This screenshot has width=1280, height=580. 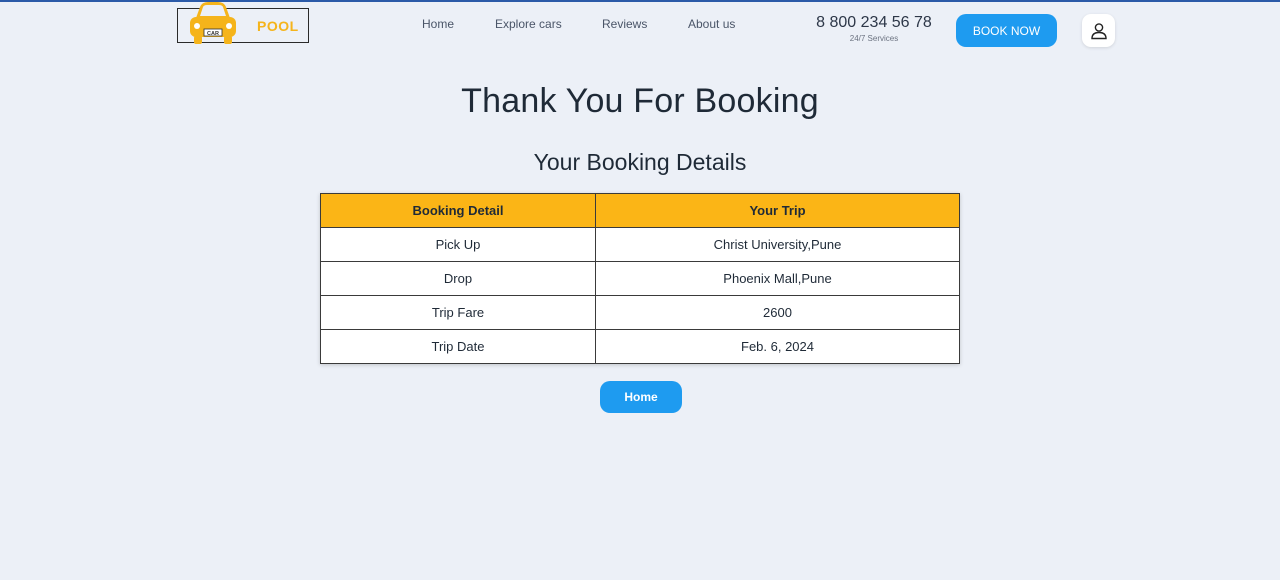 I want to click on row-value: 2600, so click(x=777, y=312).